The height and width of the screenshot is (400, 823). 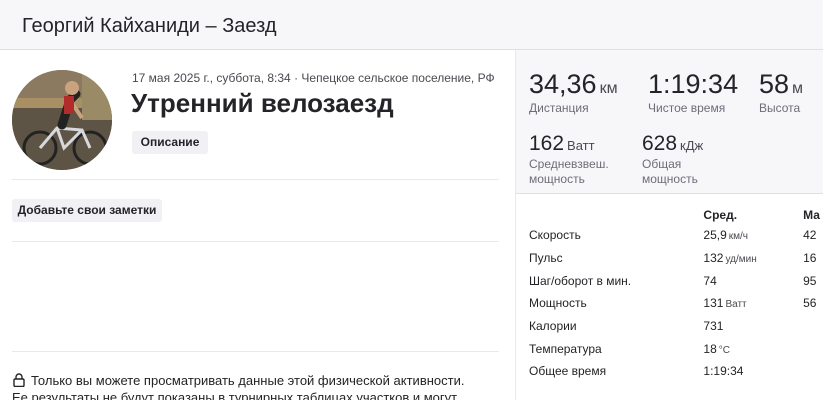 I want to click on metric-avg-value: 25,9, so click(x=715, y=235).